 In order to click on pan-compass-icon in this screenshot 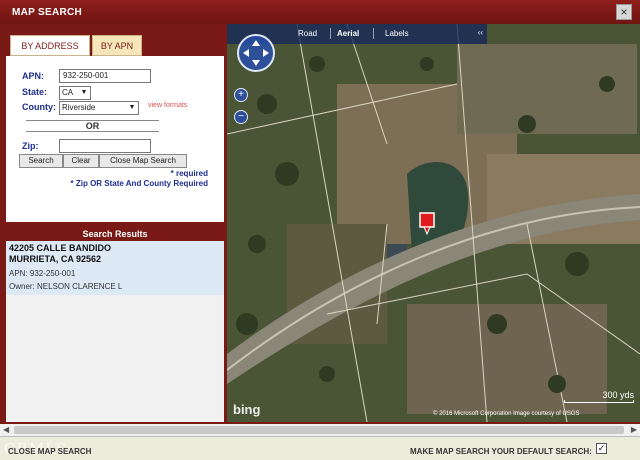, I will do `click(256, 53)`.